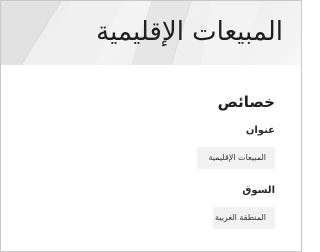  I want to click on market-field: المنطقة الغربية, so click(244, 218).